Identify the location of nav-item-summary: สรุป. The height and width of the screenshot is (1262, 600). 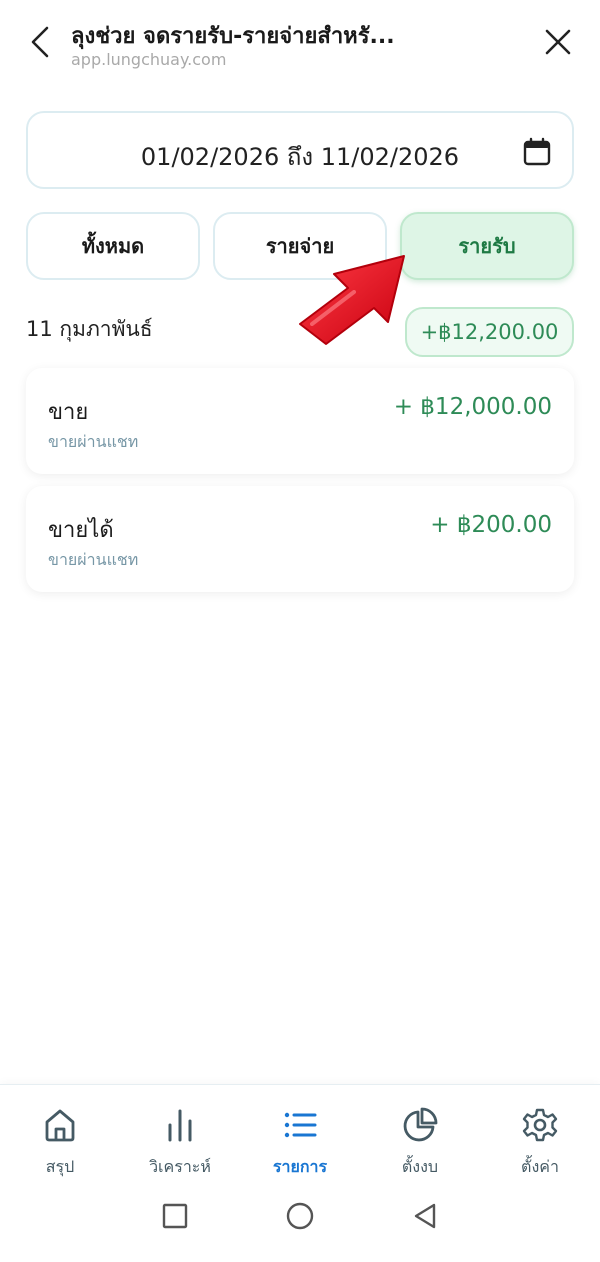
(60, 1133).